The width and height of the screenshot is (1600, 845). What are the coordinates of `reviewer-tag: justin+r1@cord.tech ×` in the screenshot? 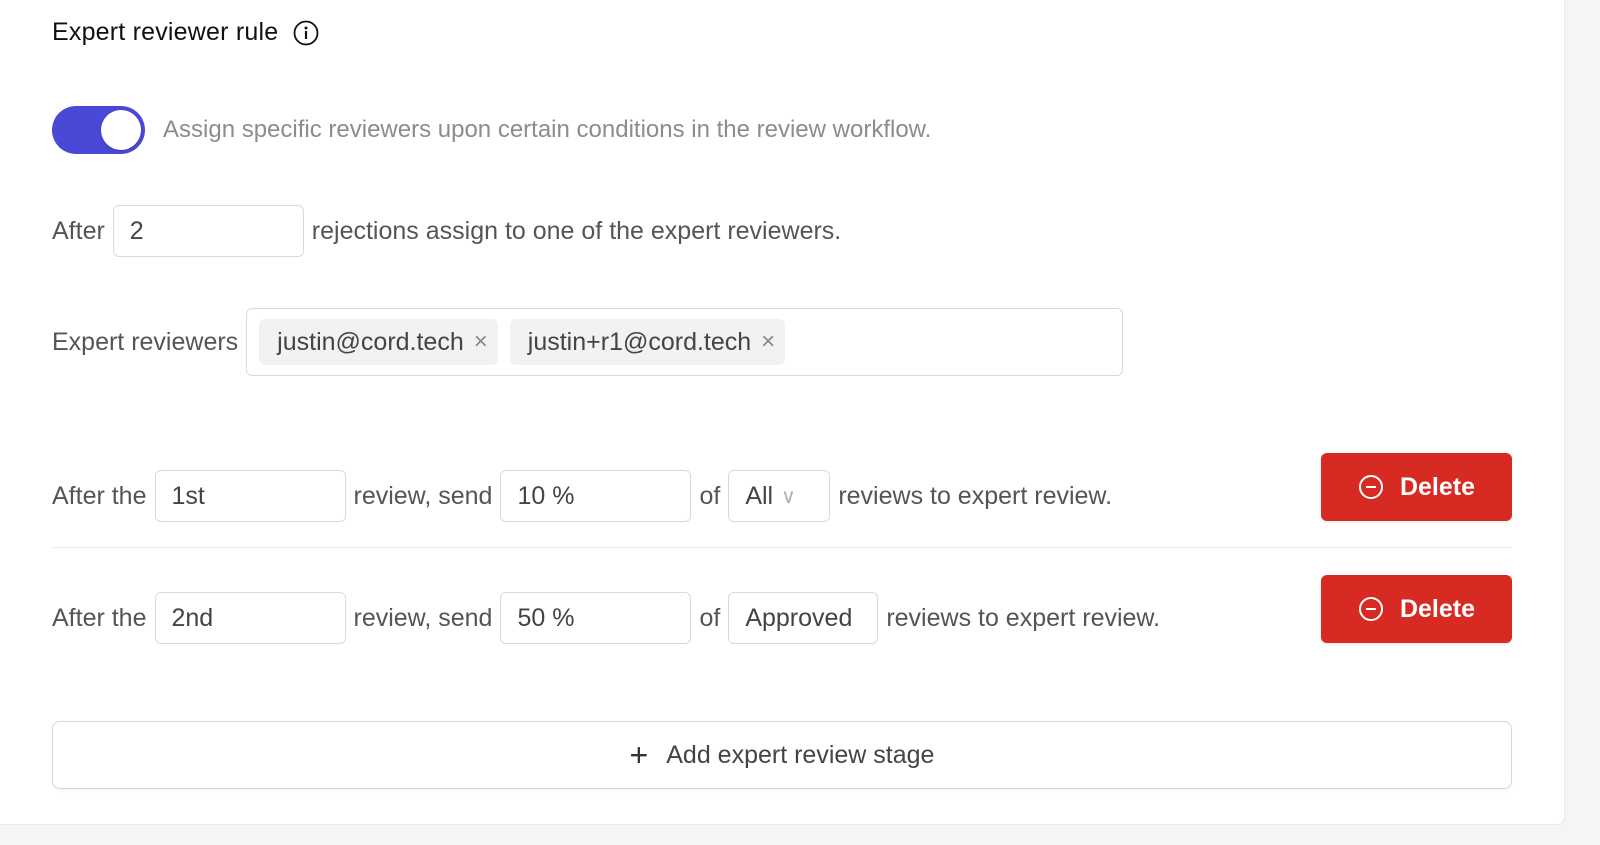 It's located at (647, 342).